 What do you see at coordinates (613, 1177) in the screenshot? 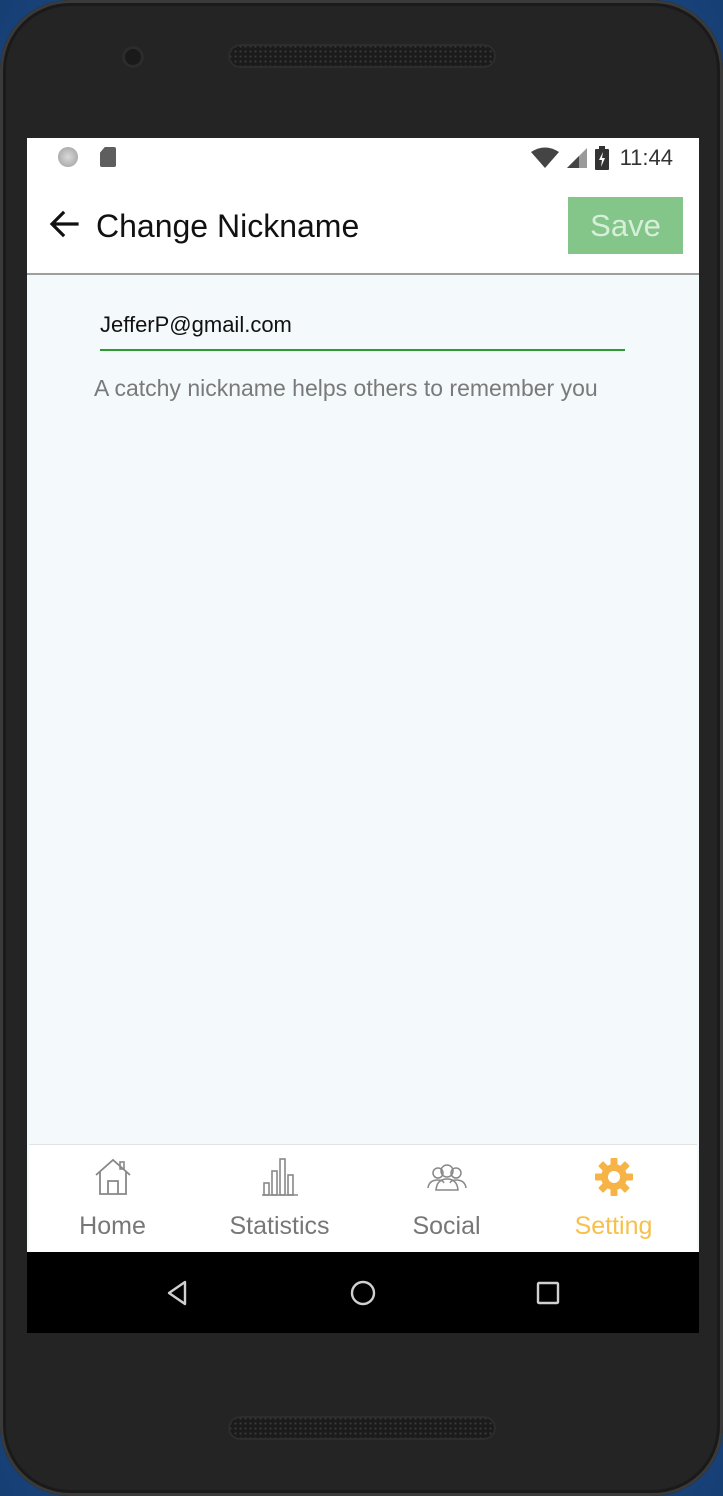
I see `gear-icon` at bounding box center [613, 1177].